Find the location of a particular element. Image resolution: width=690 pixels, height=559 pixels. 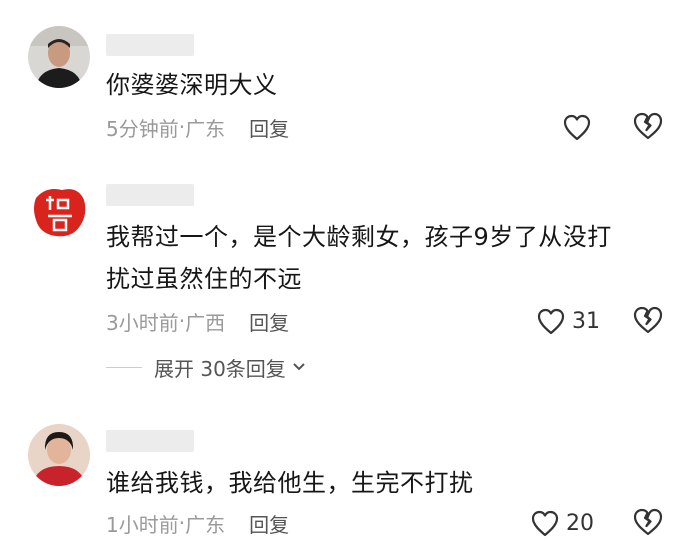

chevron-down-icon is located at coordinates (299, 367).